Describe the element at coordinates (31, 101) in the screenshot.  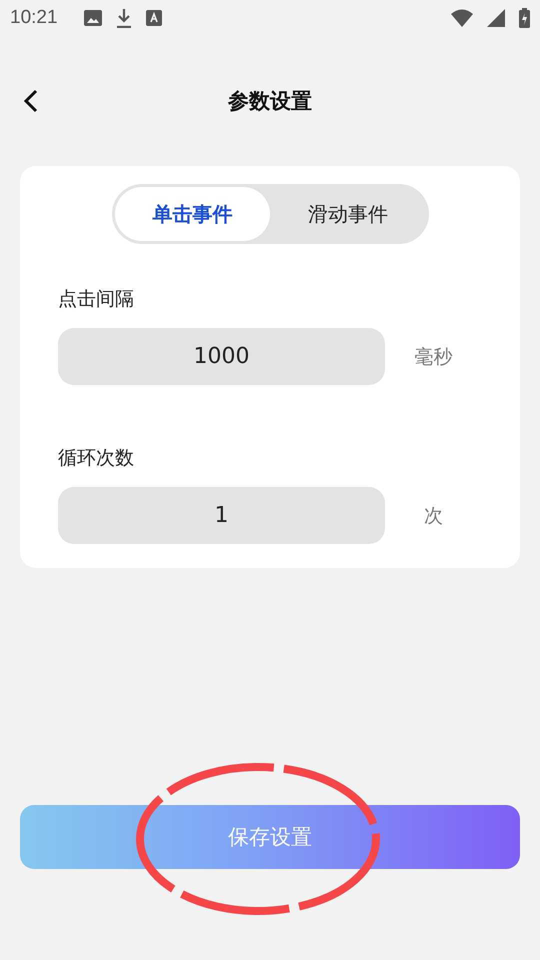
I see `back-icon` at that location.